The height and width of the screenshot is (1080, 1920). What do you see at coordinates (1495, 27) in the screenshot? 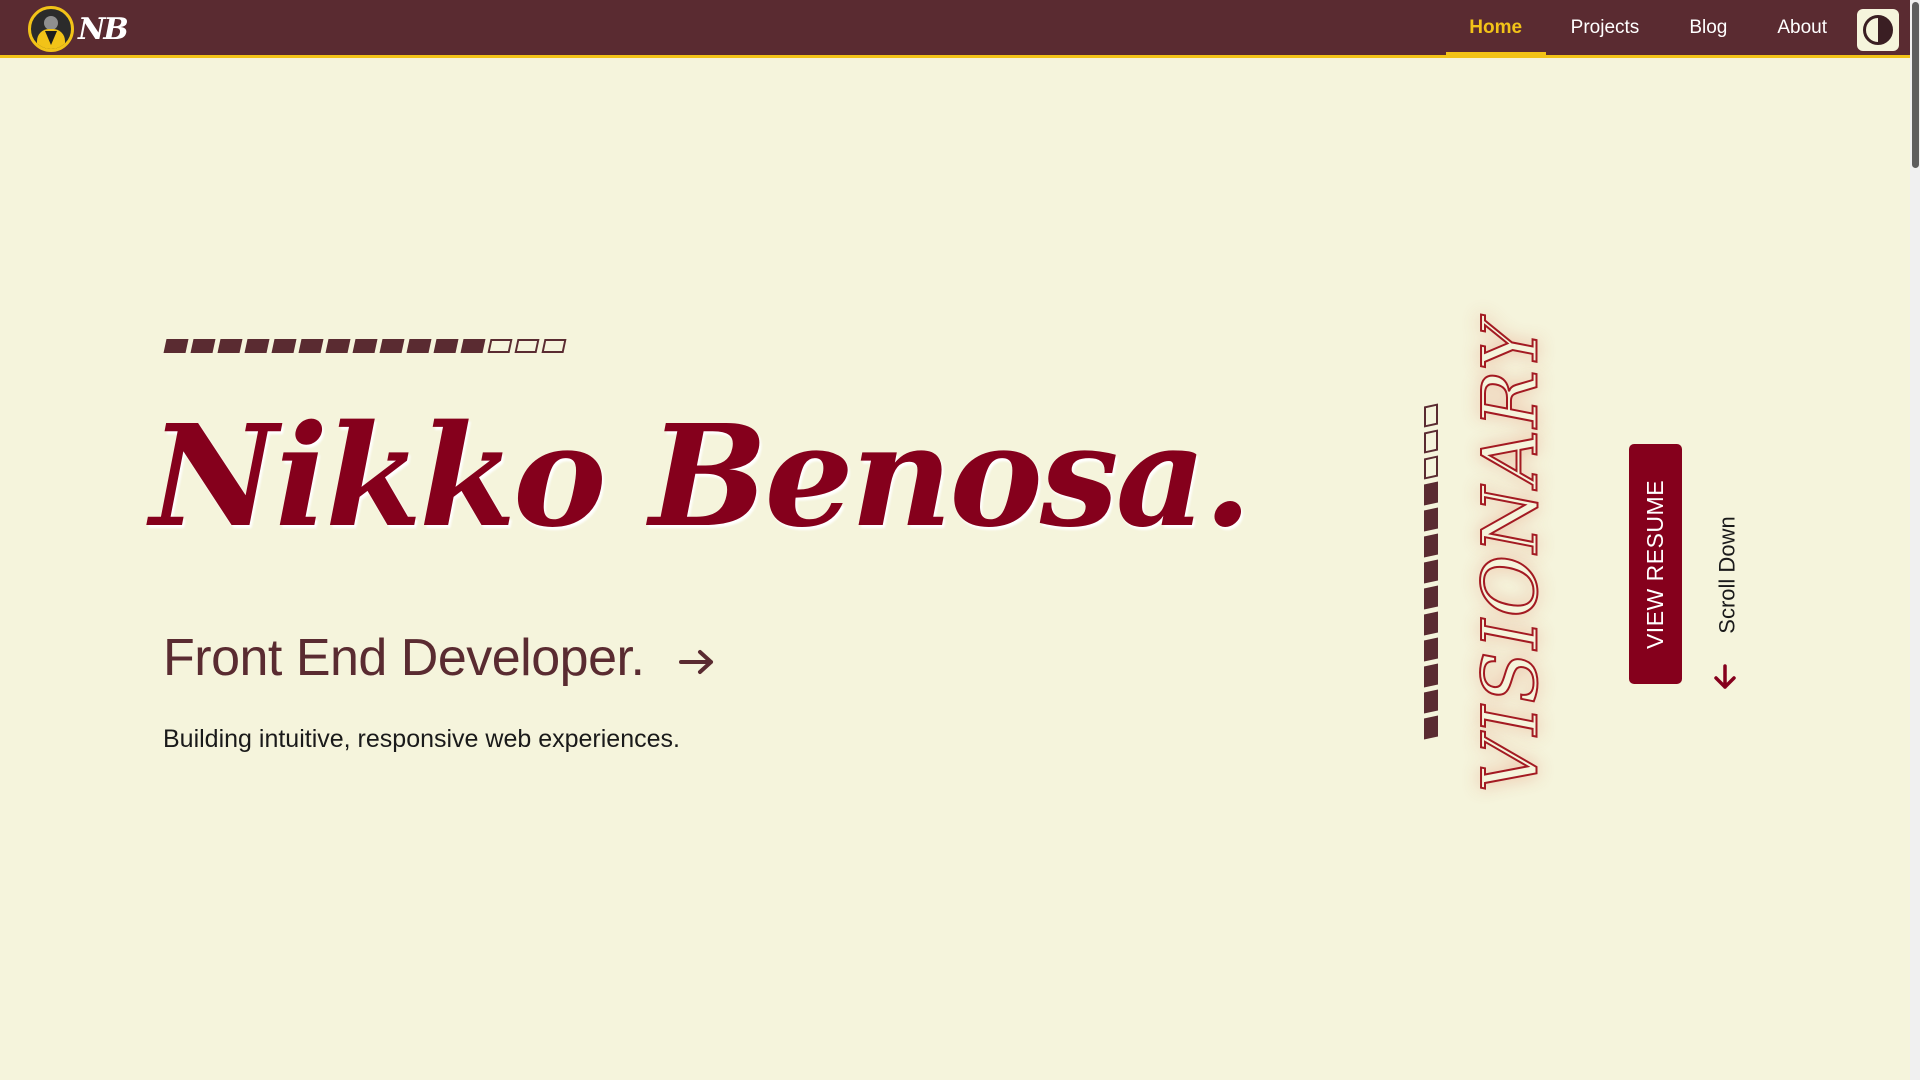
I see `nav-link-home: Home` at bounding box center [1495, 27].